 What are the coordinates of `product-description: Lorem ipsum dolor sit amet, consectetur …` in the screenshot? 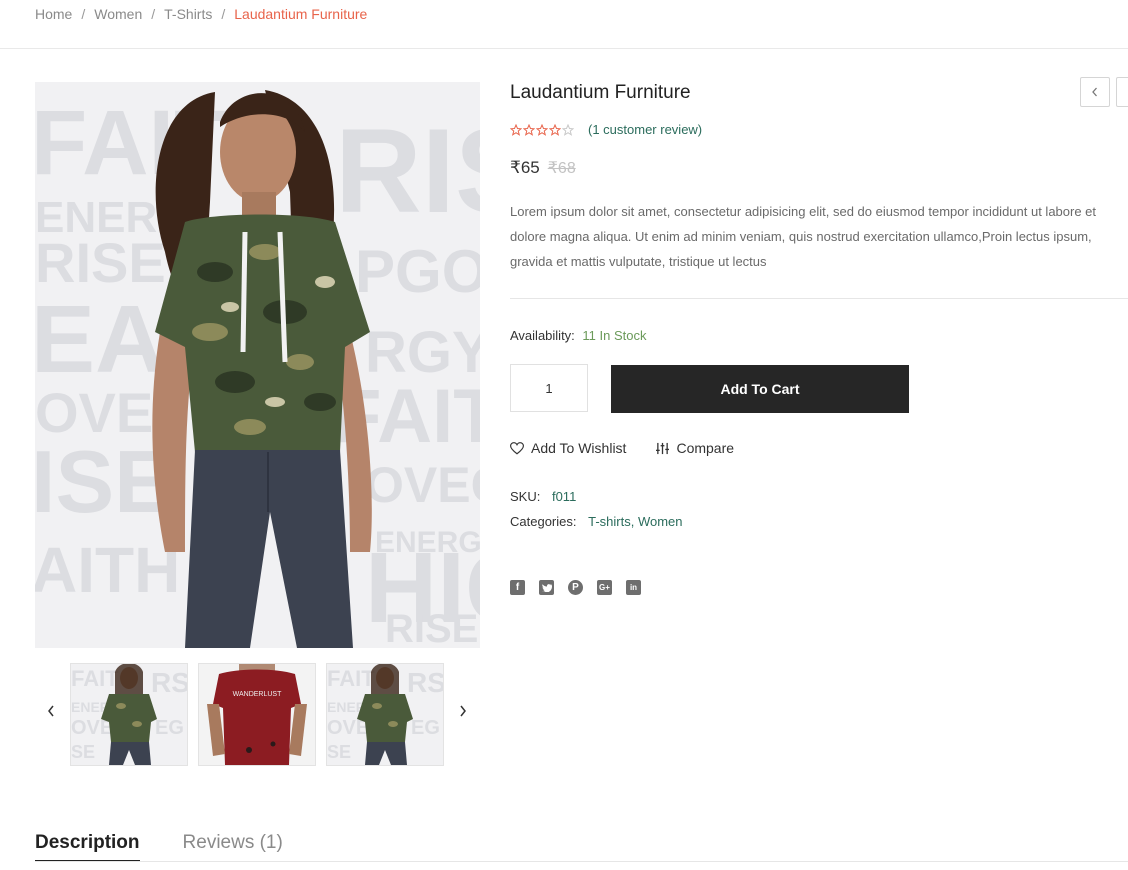 It's located at (803, 236).